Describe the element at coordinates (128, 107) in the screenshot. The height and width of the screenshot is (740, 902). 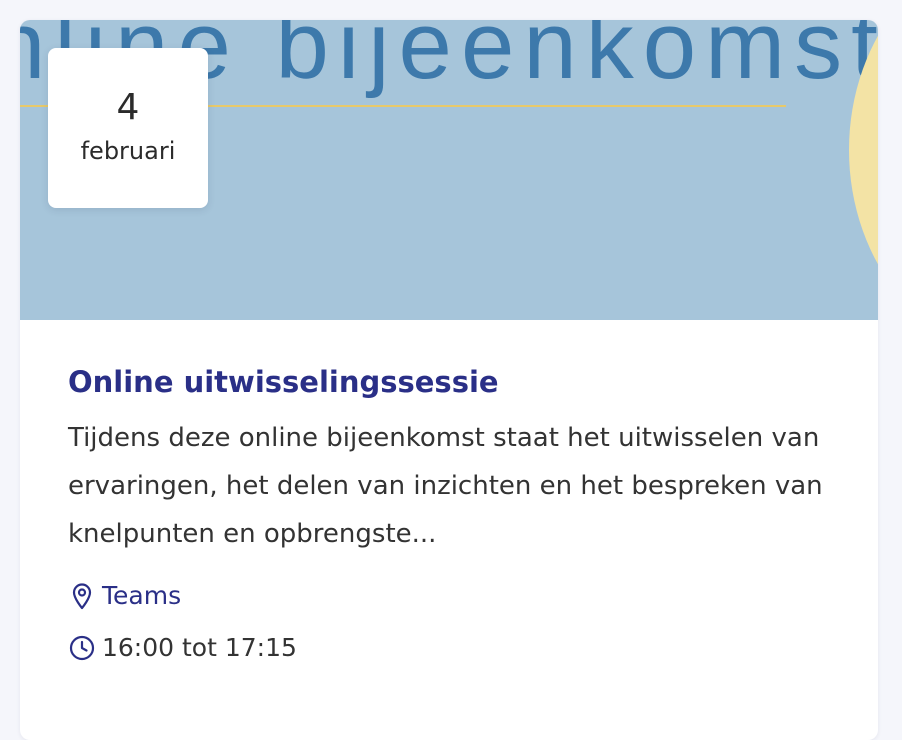
I see `date-day: 4` at that location.